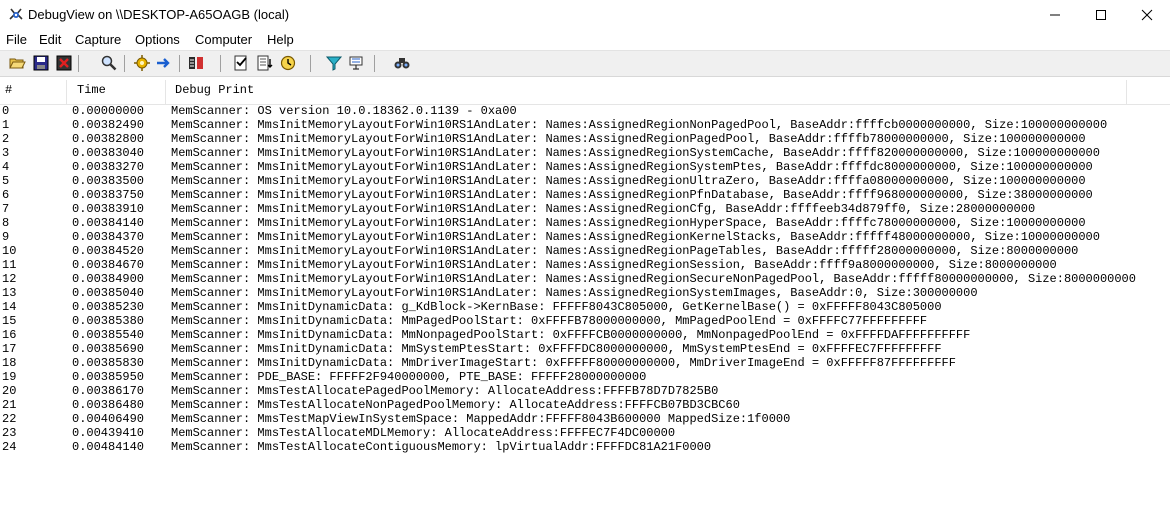 This screenshot has height=511, width=1170. I want to click on history-depth-button, so click(265, 63).